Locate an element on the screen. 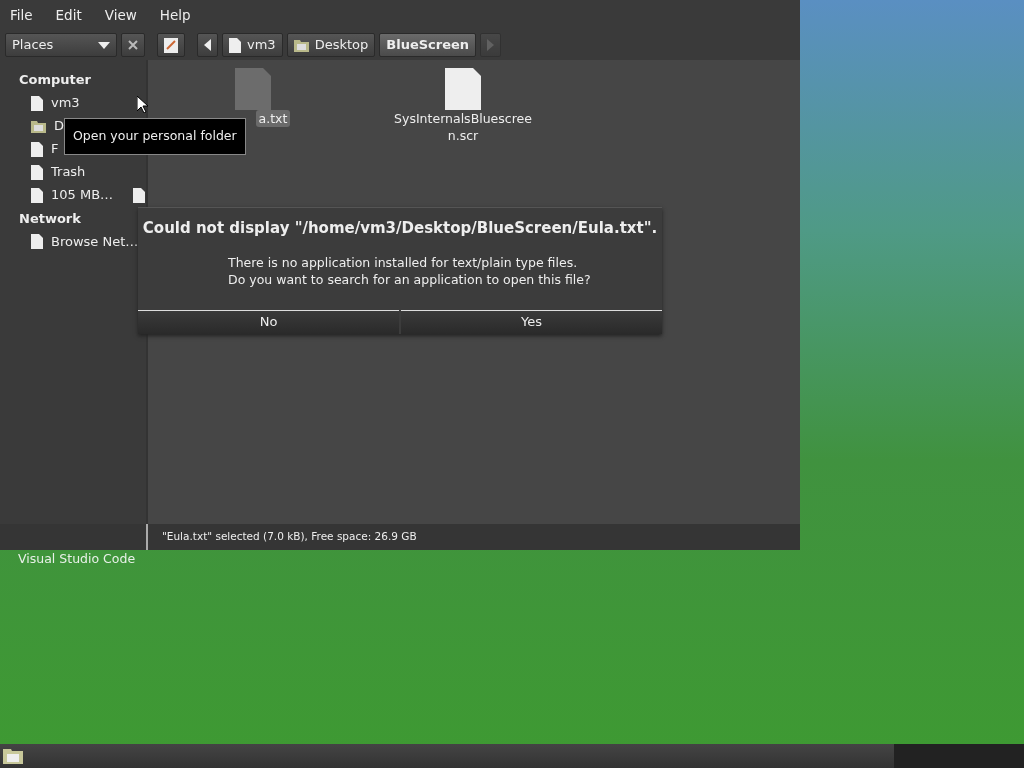  tooltip: Open your personal folder is located at coordinates (155, 136).